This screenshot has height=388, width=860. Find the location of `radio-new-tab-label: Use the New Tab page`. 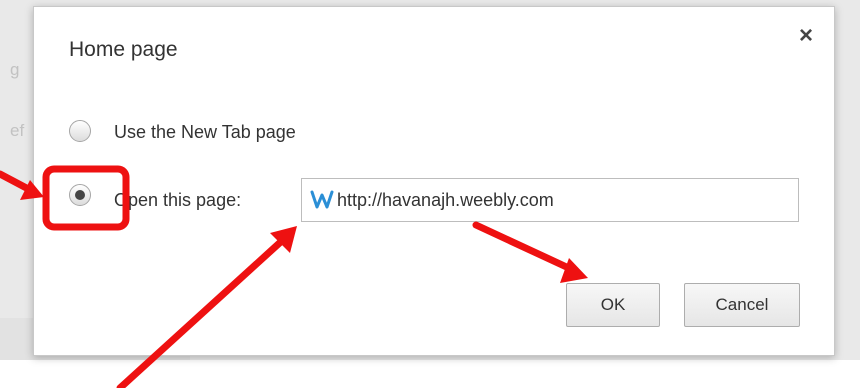

radio-new-tab-label: Use the New Tab page is located at coordinates (205, 132).